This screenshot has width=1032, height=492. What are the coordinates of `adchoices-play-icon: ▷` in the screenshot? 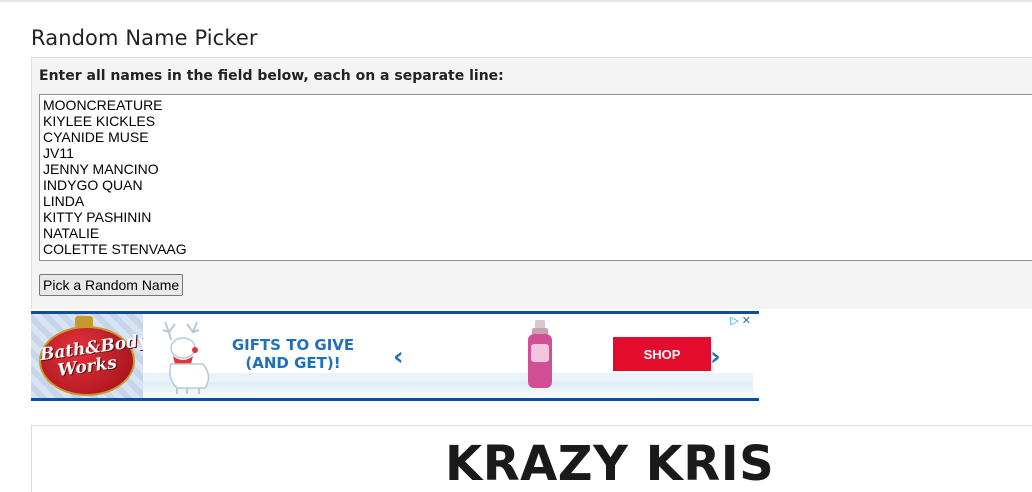 It's located at (734, 320).